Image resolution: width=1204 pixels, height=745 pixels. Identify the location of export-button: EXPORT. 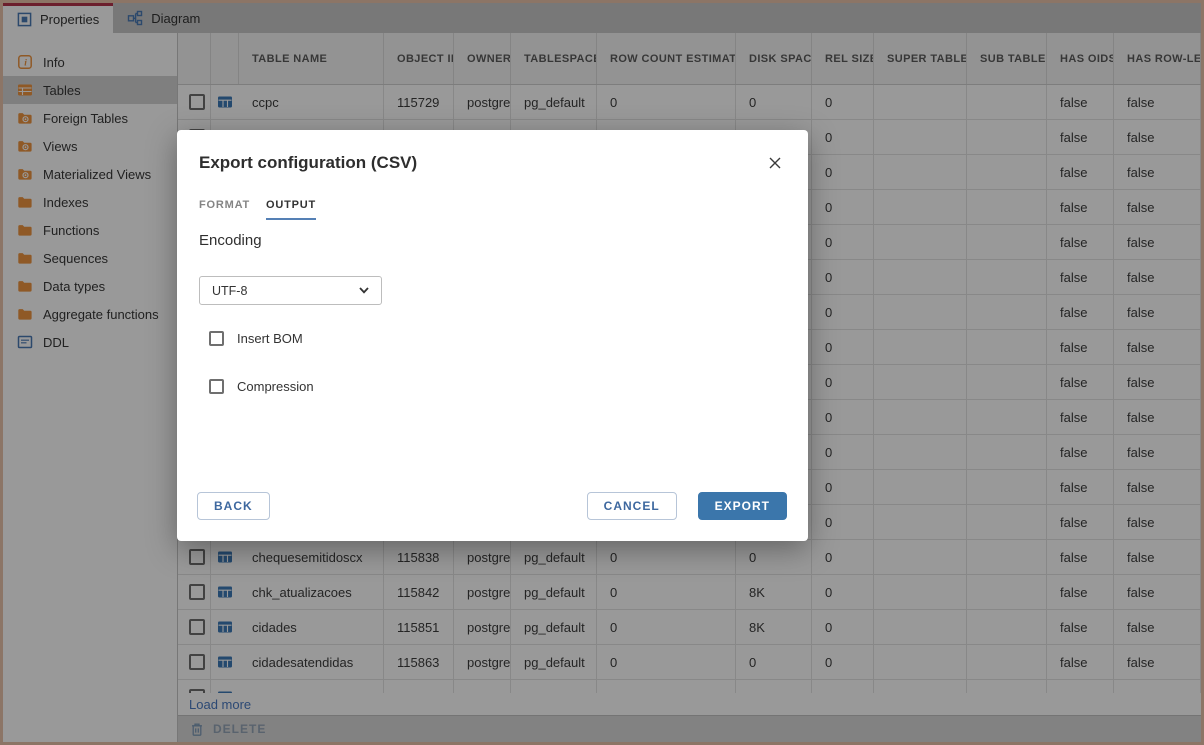
(742, 506).